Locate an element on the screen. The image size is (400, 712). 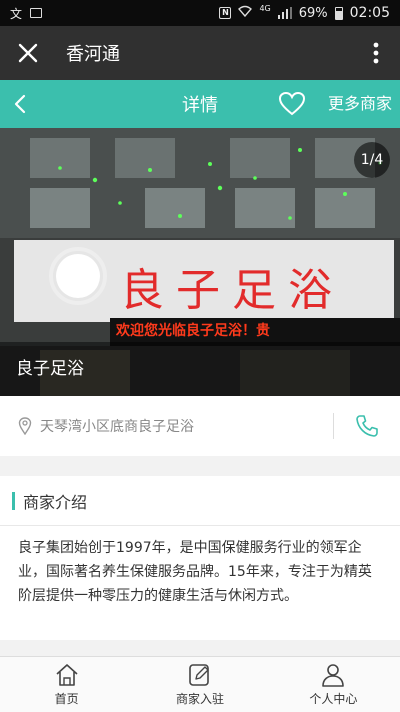
status-bar-left: 文 is located at coordinates (26, 13).